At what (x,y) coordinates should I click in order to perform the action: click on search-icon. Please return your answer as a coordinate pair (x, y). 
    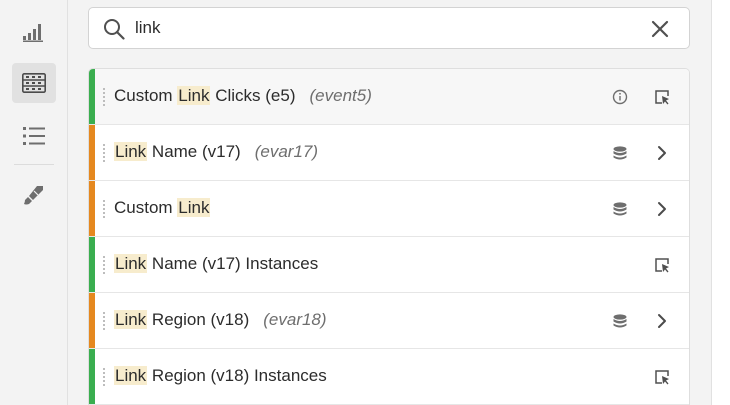
    Looking at the image, I should click on (114, 29).